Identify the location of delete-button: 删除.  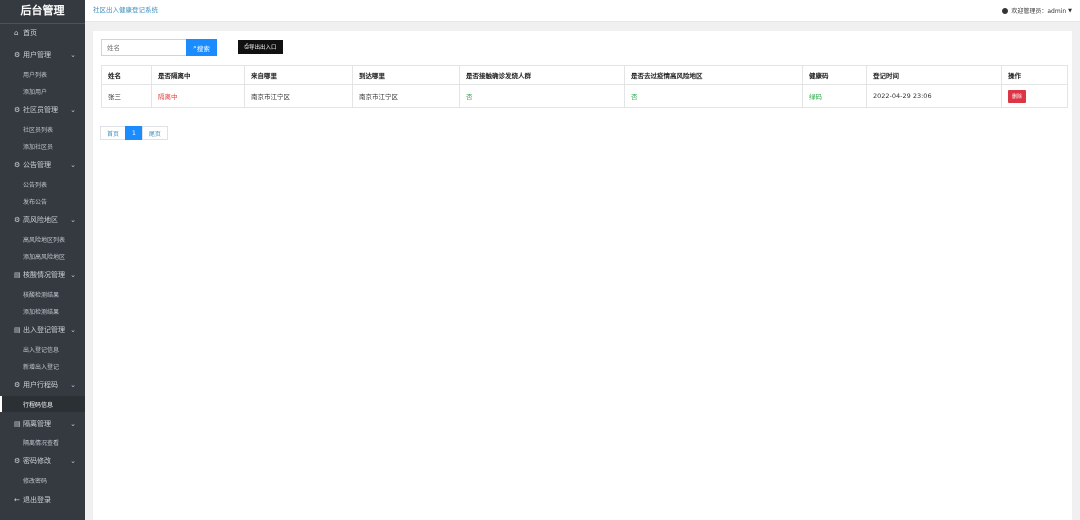
(1017, 96).